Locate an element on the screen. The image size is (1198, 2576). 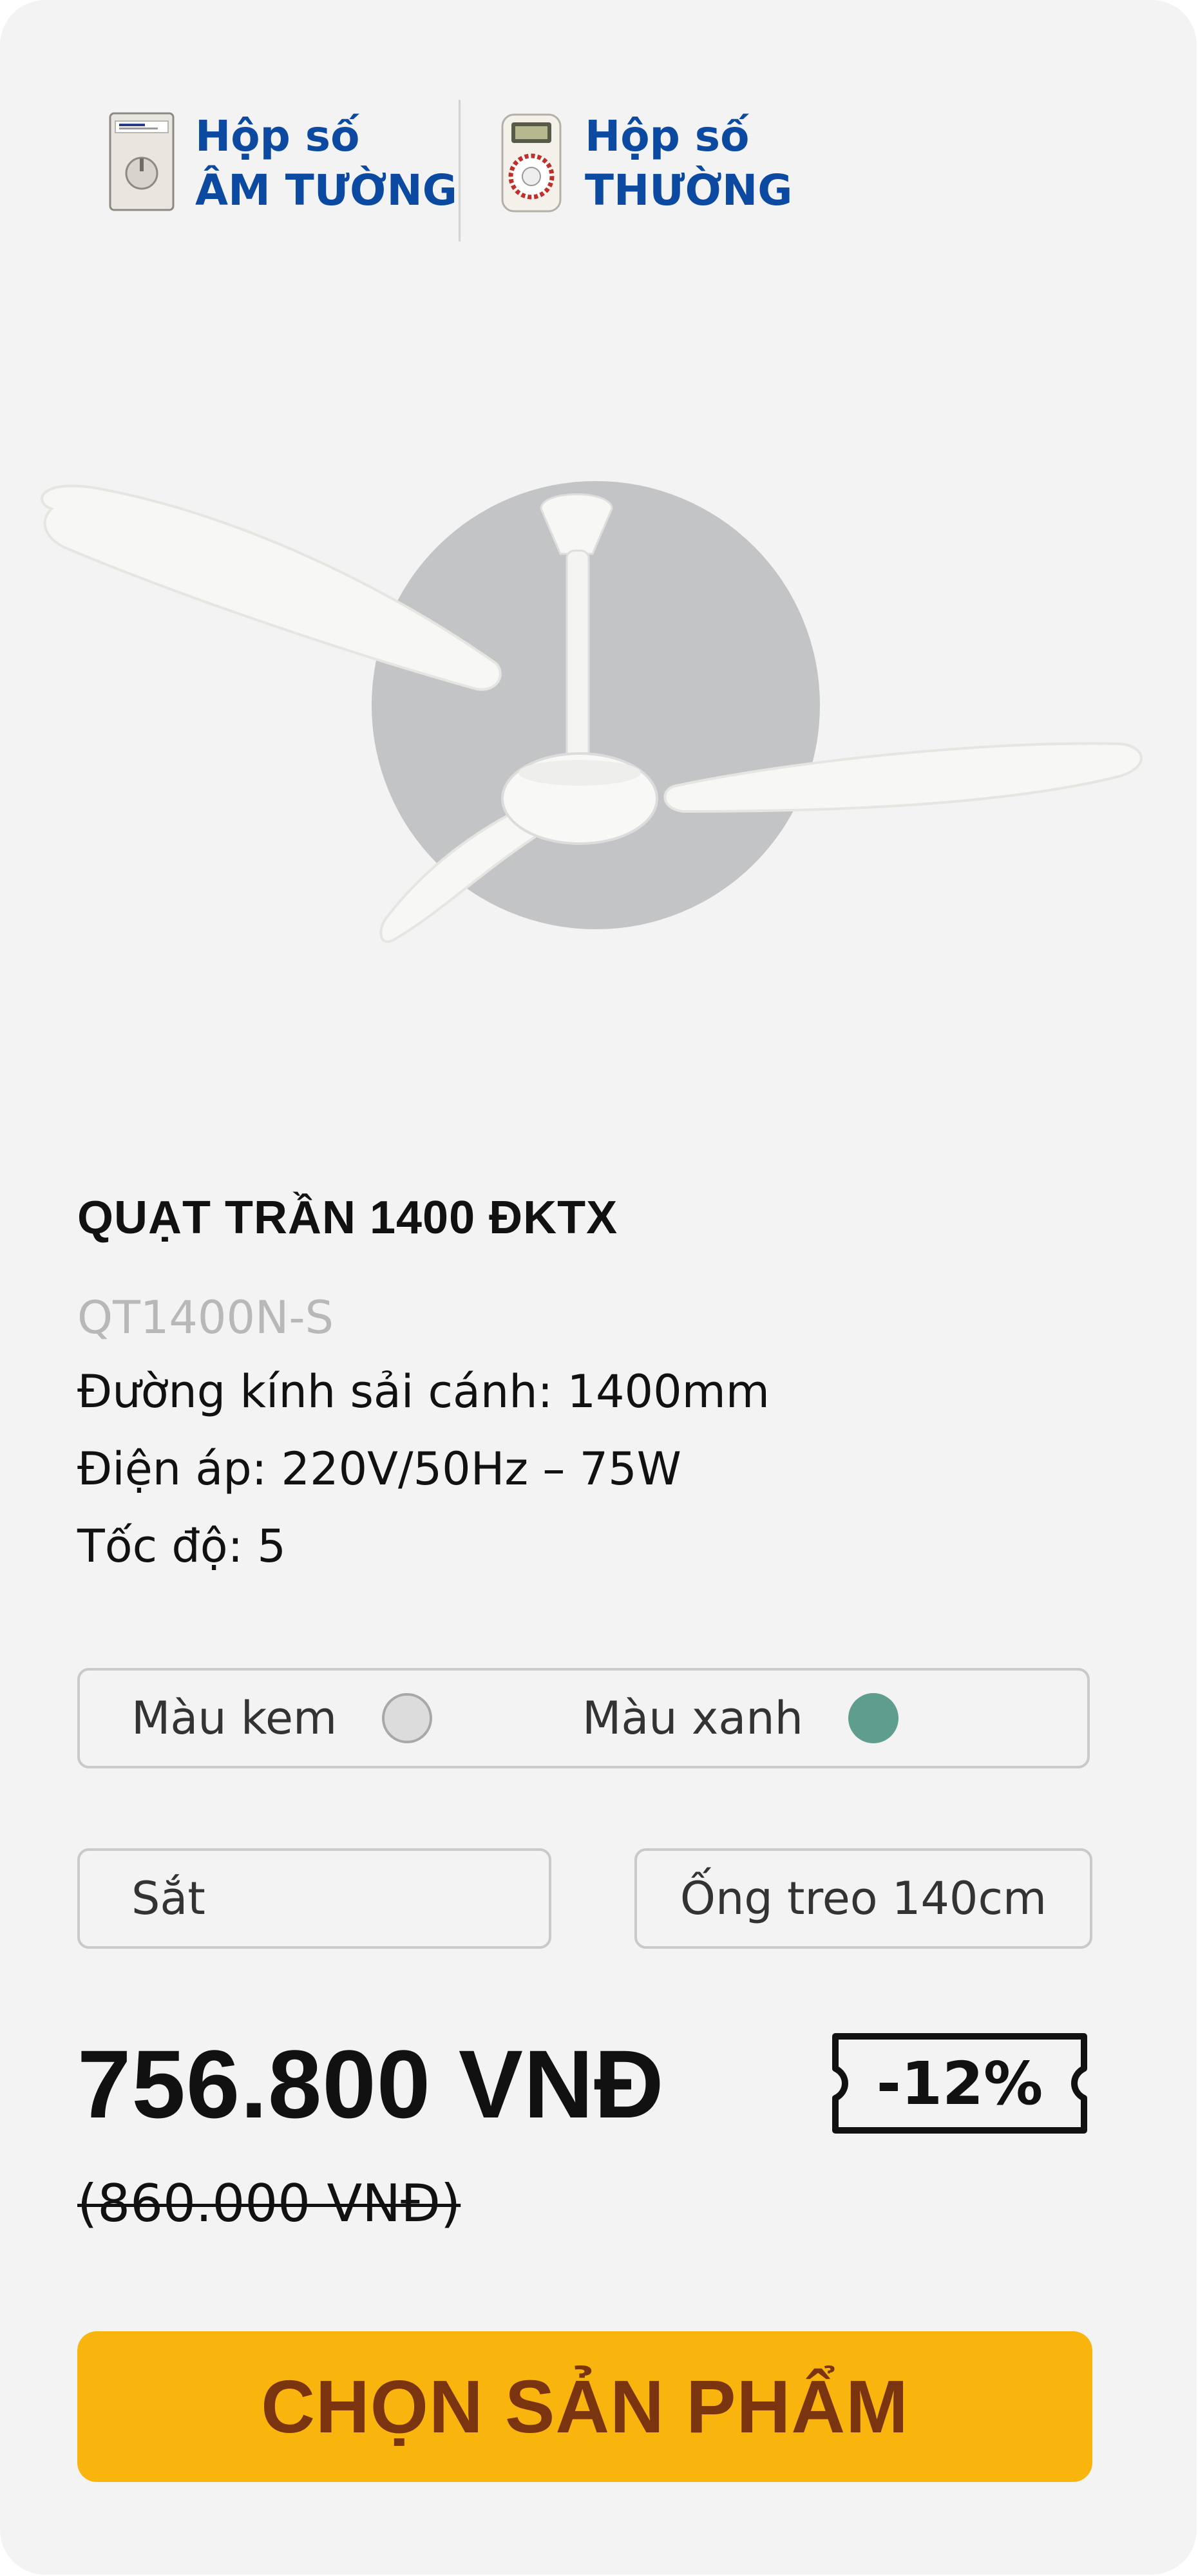
material-option-label: Sắt is located at coordinates (168, 1898).